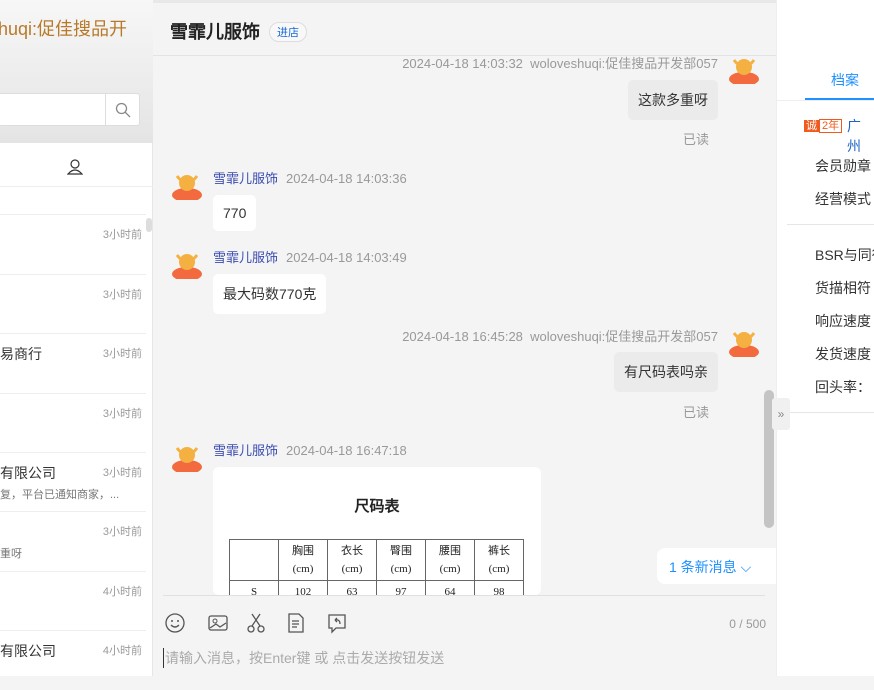 This screenshot has width=874, height=690. What do you see at coordinates (843, 166) in the screenshot?
I see `profile-row: 会员勋章` at bounding box center [843, 166].